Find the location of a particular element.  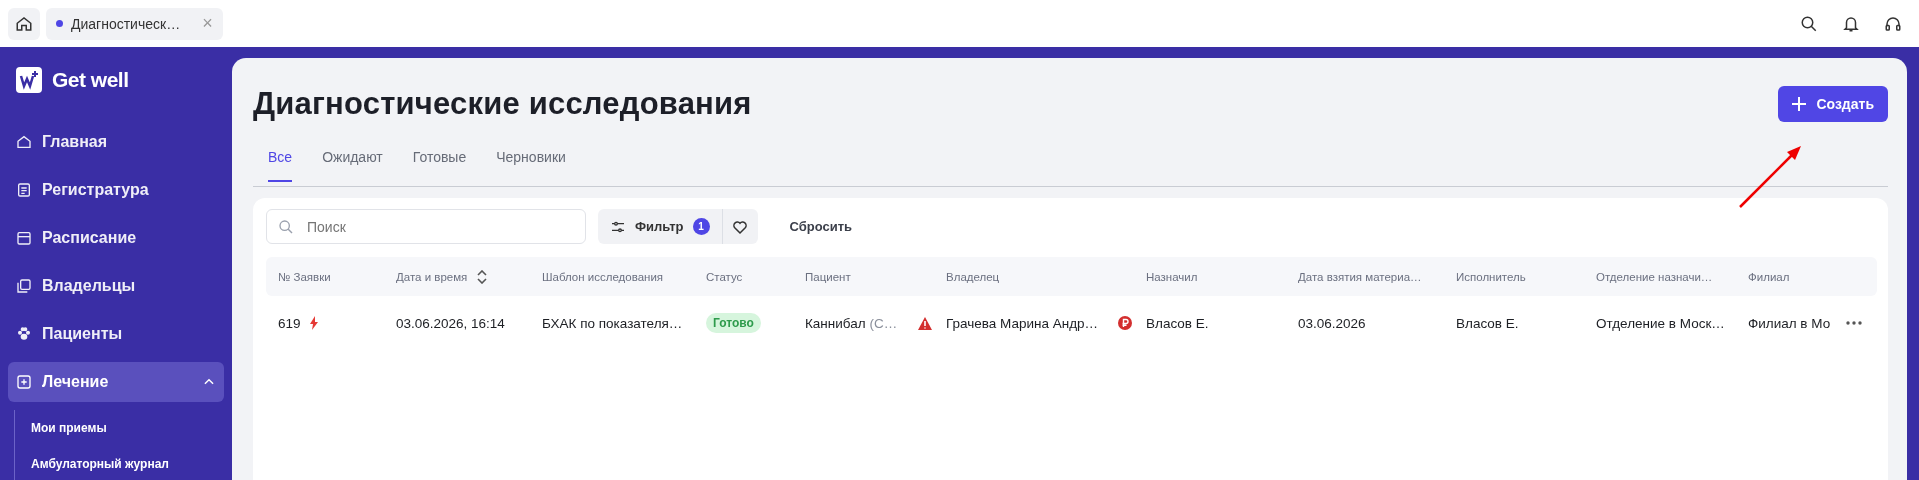

stack-icon is located at coordinates (24, 286).